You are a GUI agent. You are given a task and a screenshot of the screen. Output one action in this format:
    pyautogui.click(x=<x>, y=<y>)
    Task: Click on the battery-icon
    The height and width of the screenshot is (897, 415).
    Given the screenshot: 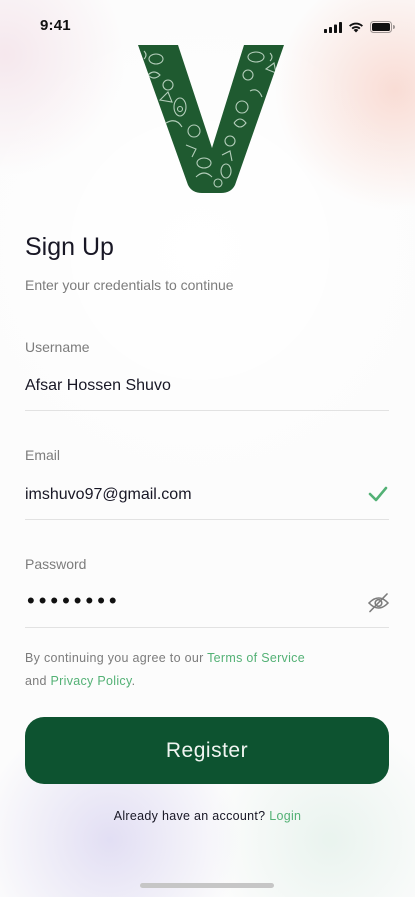 What is the action you would take?
    pyautogui.click(x=382, y=27)
    